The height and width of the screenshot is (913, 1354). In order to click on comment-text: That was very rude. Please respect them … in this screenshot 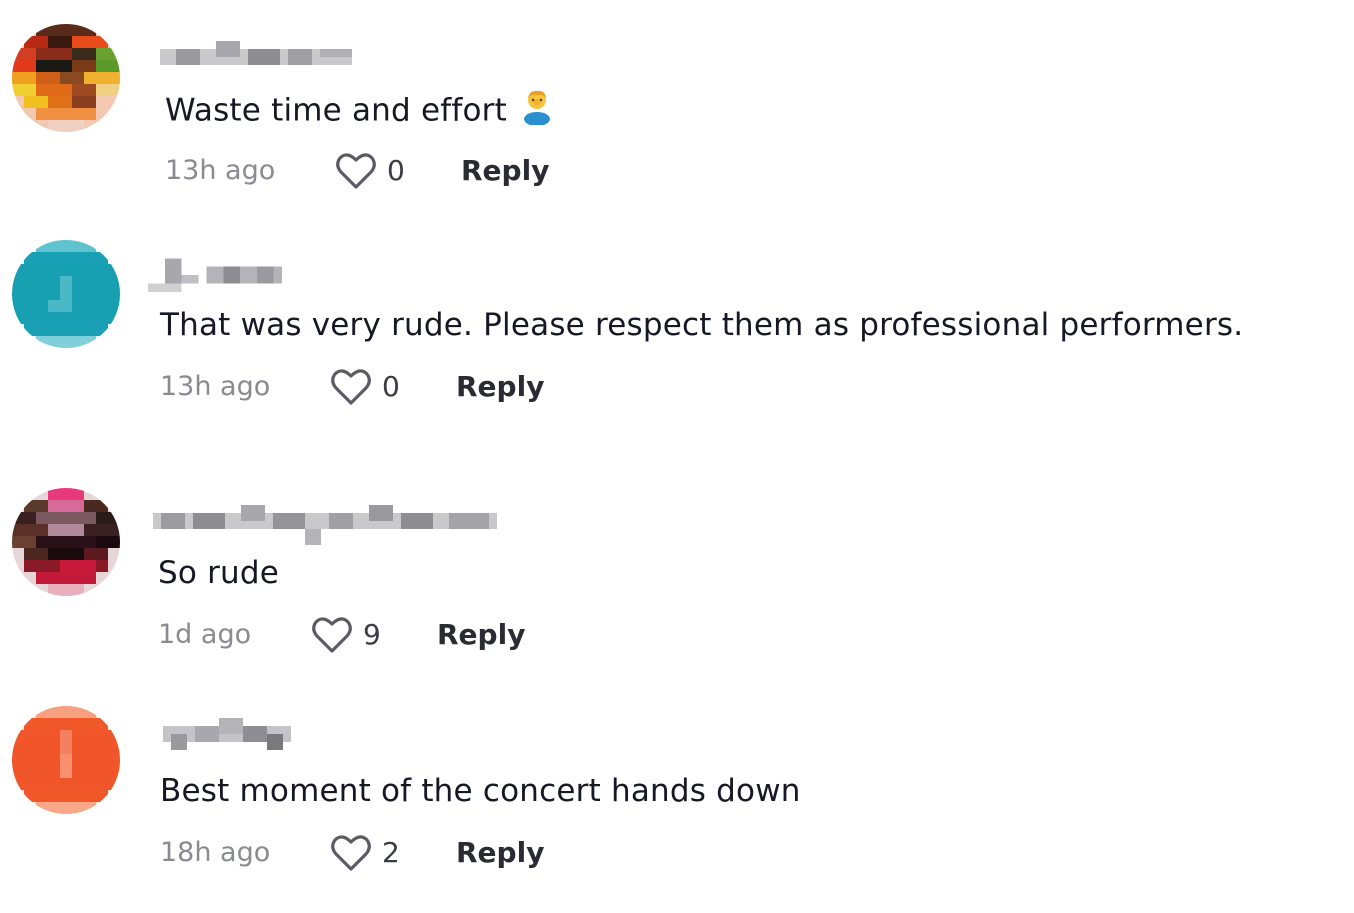, I will do `click(702, 325)`.